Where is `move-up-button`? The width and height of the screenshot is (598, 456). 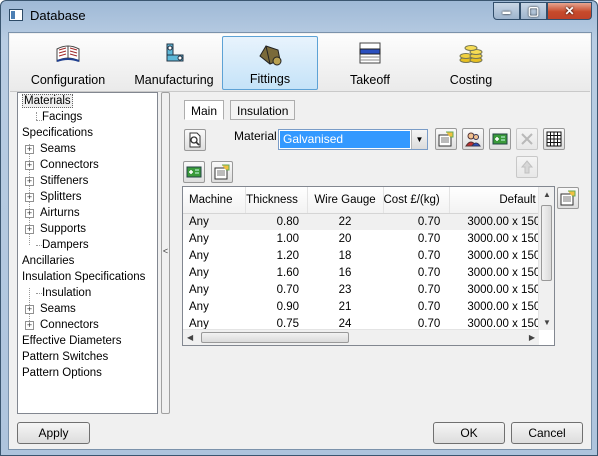 move-up-button is located at coordinates (527, 167).